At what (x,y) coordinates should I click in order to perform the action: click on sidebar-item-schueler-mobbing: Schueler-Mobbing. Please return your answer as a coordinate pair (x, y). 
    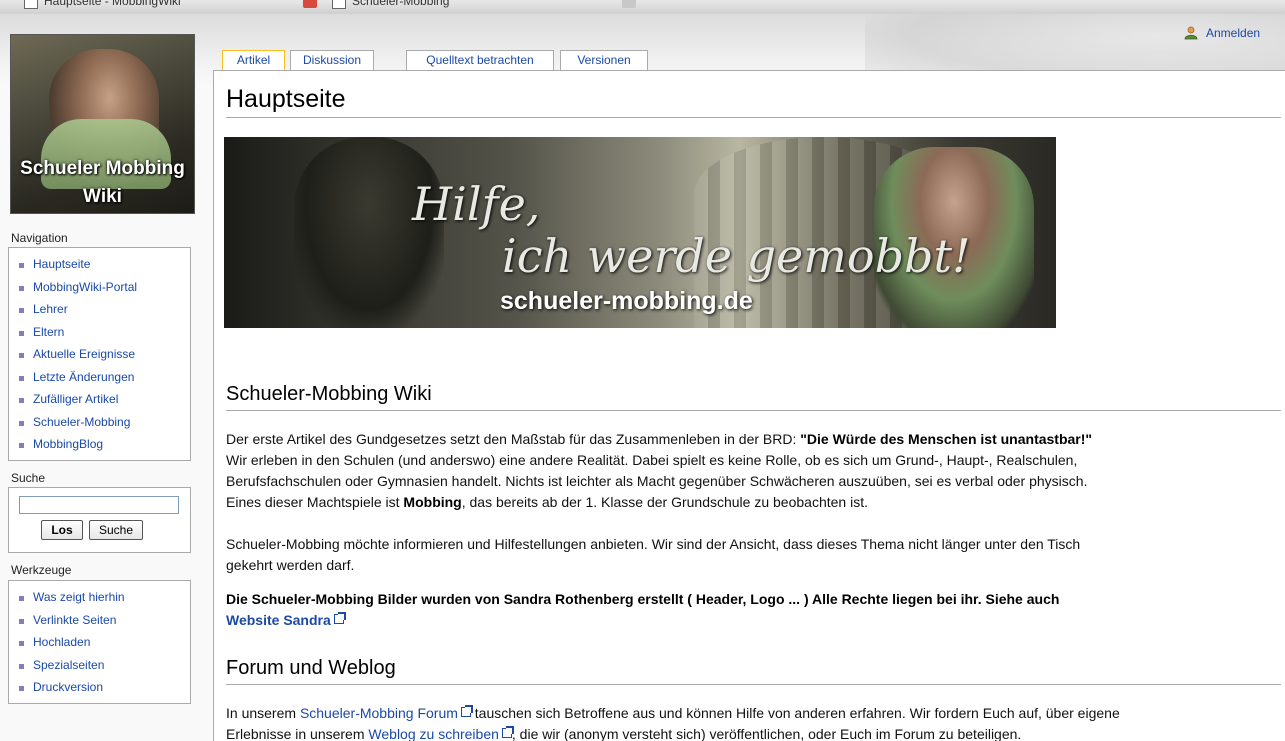
    Looking at the image, I should click on (99, 422).